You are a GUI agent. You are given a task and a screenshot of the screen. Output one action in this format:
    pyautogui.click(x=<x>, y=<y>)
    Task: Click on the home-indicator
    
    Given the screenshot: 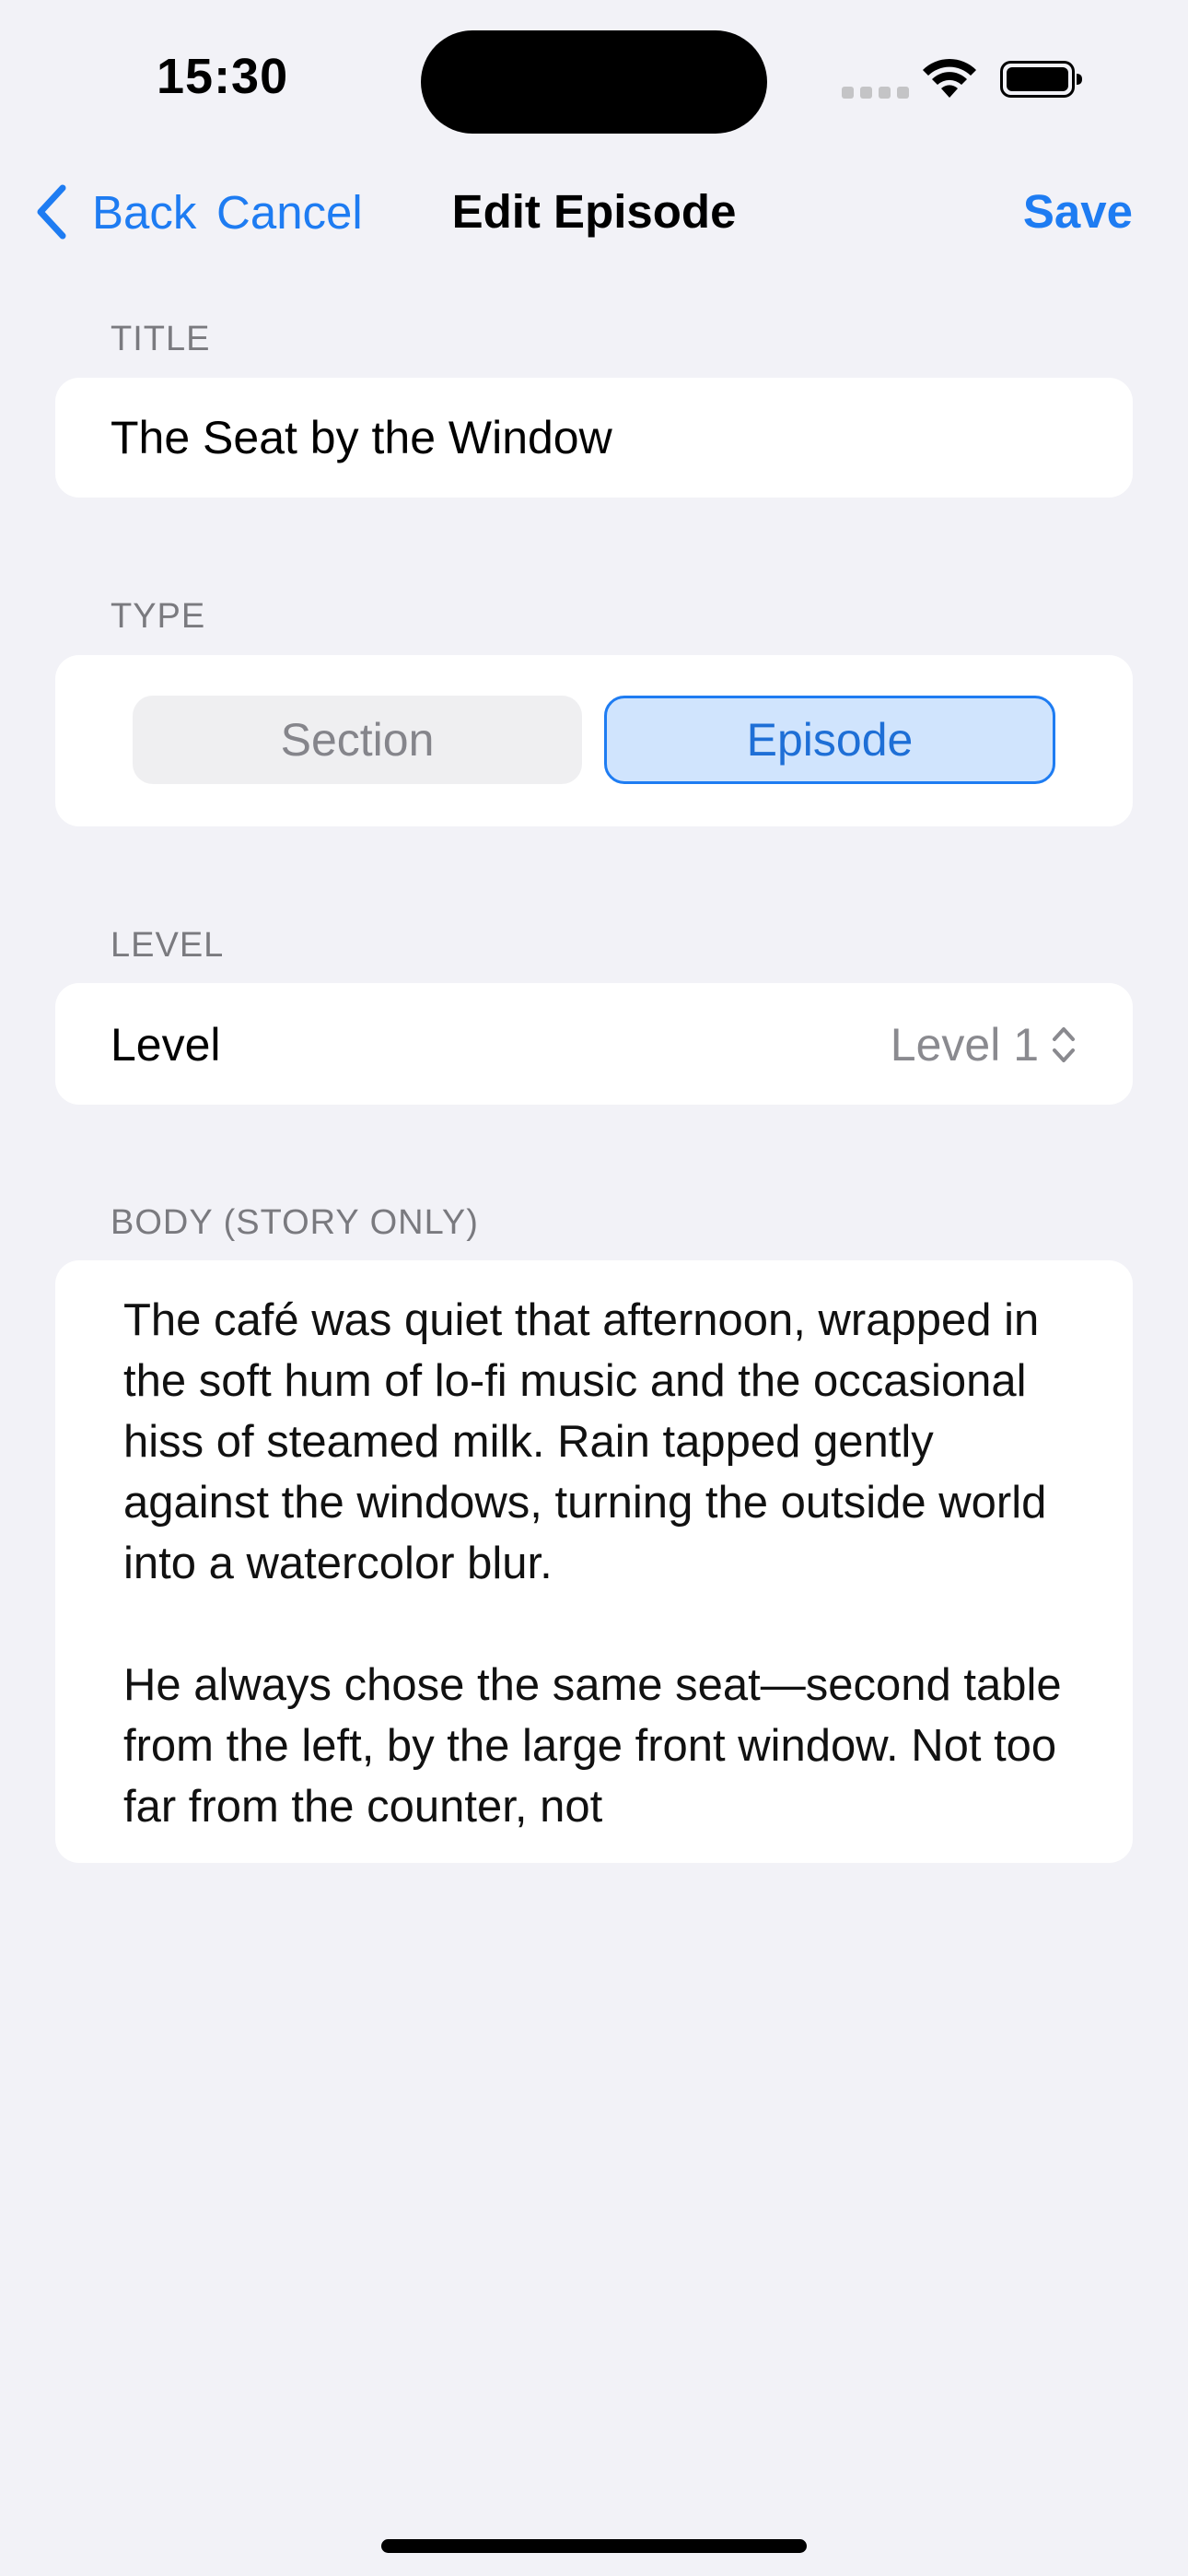 What is the action you would take?
    pyautogui.click(x=594, y=2546)
    